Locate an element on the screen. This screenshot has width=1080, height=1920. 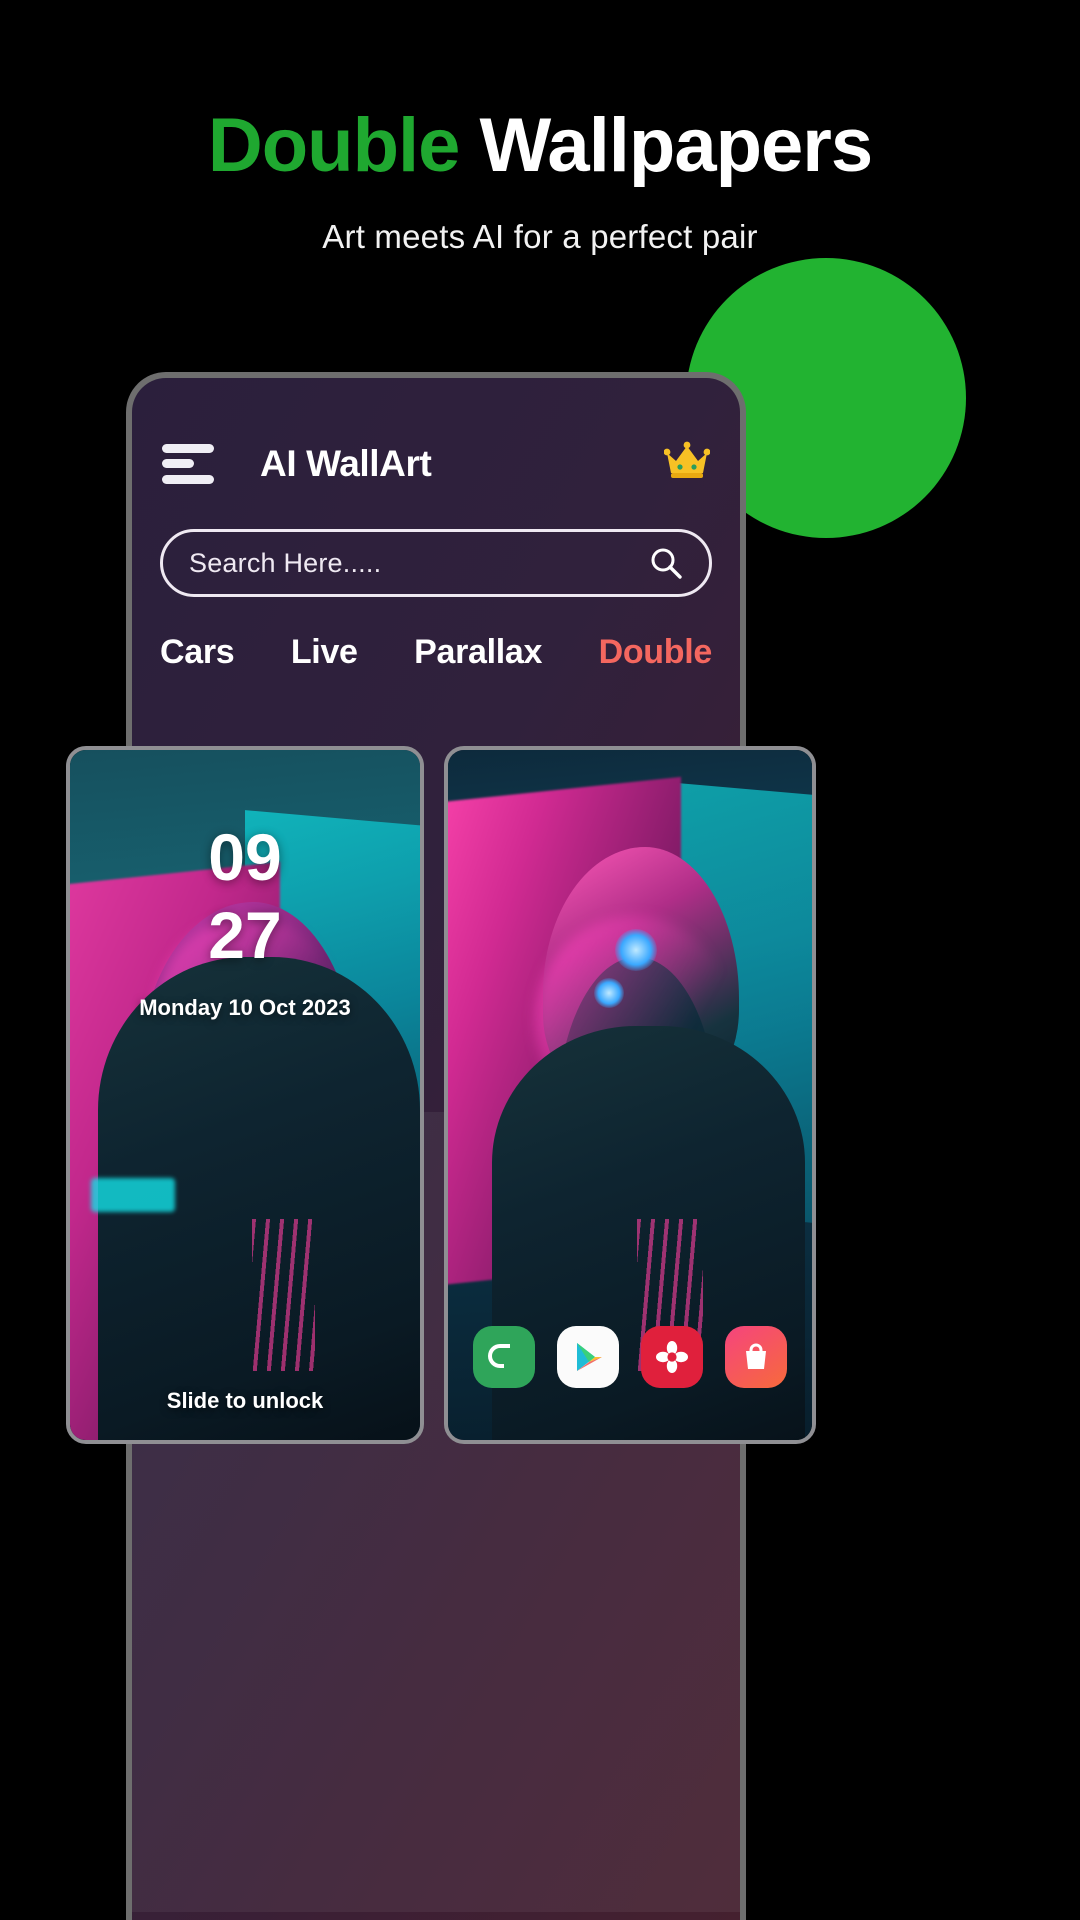
lockscreen-overlay: 09 27 Monday 10 Oct 2023 Slide to unlock is located at coordinates (245, 1095).